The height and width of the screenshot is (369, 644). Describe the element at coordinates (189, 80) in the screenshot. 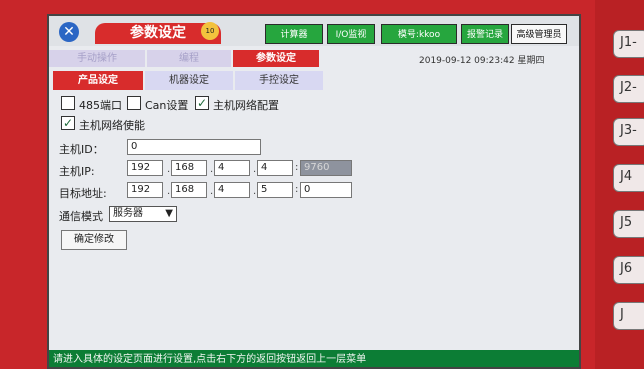

I see `tab-machine-settings: 机器设定` at that location.